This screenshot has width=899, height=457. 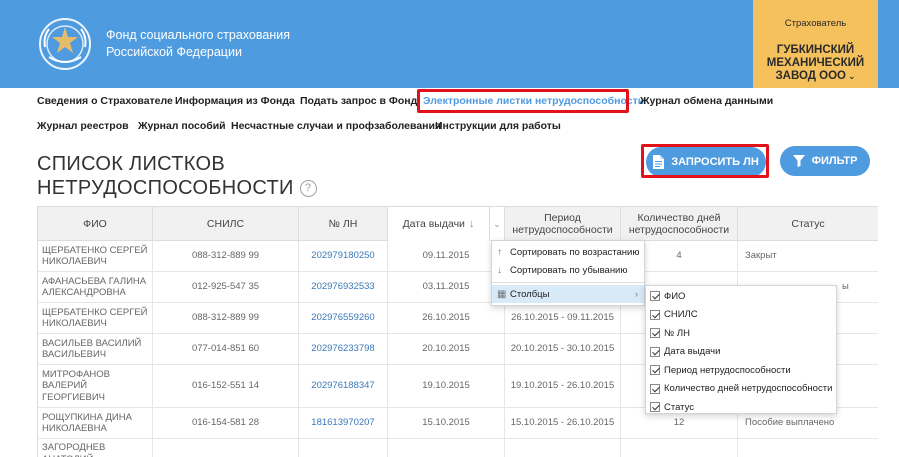 What do you see at coordinates (563, 448) in the screenshot?
I see `cell-period` at bounding box center [563, 448].